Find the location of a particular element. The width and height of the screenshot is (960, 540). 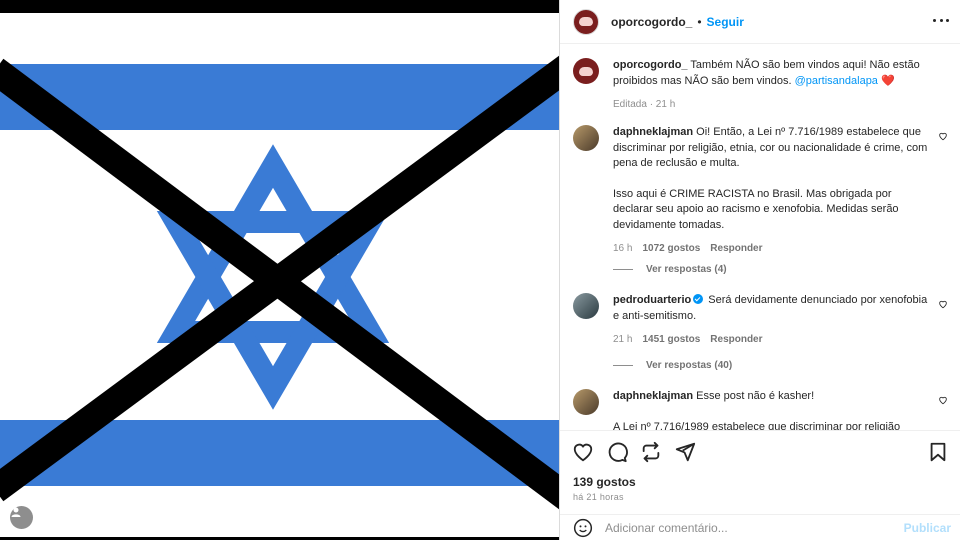

comment-time: 21 h is located at coordinates (622, 340).